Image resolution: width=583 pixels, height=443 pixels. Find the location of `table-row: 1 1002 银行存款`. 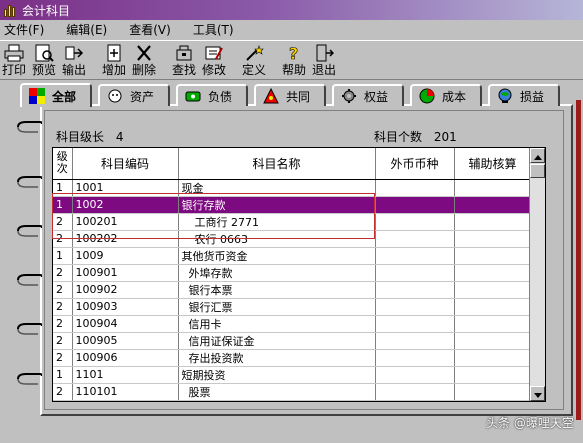

table-row: 1 1002 银行存款 is located at coordinates (292, 205).